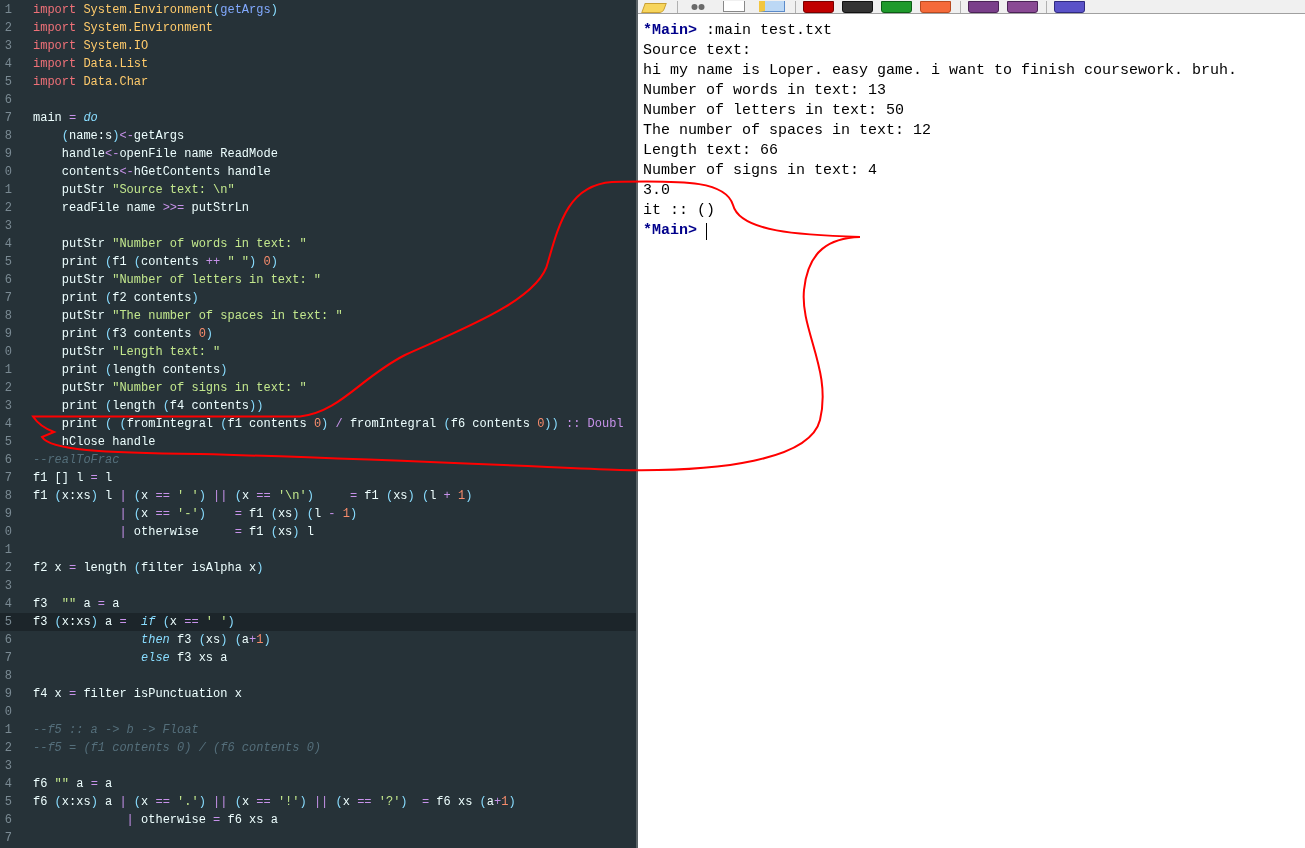 The image size is (1305, 848). Describe the element at coordinates (183, 244) in the screenshot. I see `code-line: putStr "Number of words in text: "` at that location.